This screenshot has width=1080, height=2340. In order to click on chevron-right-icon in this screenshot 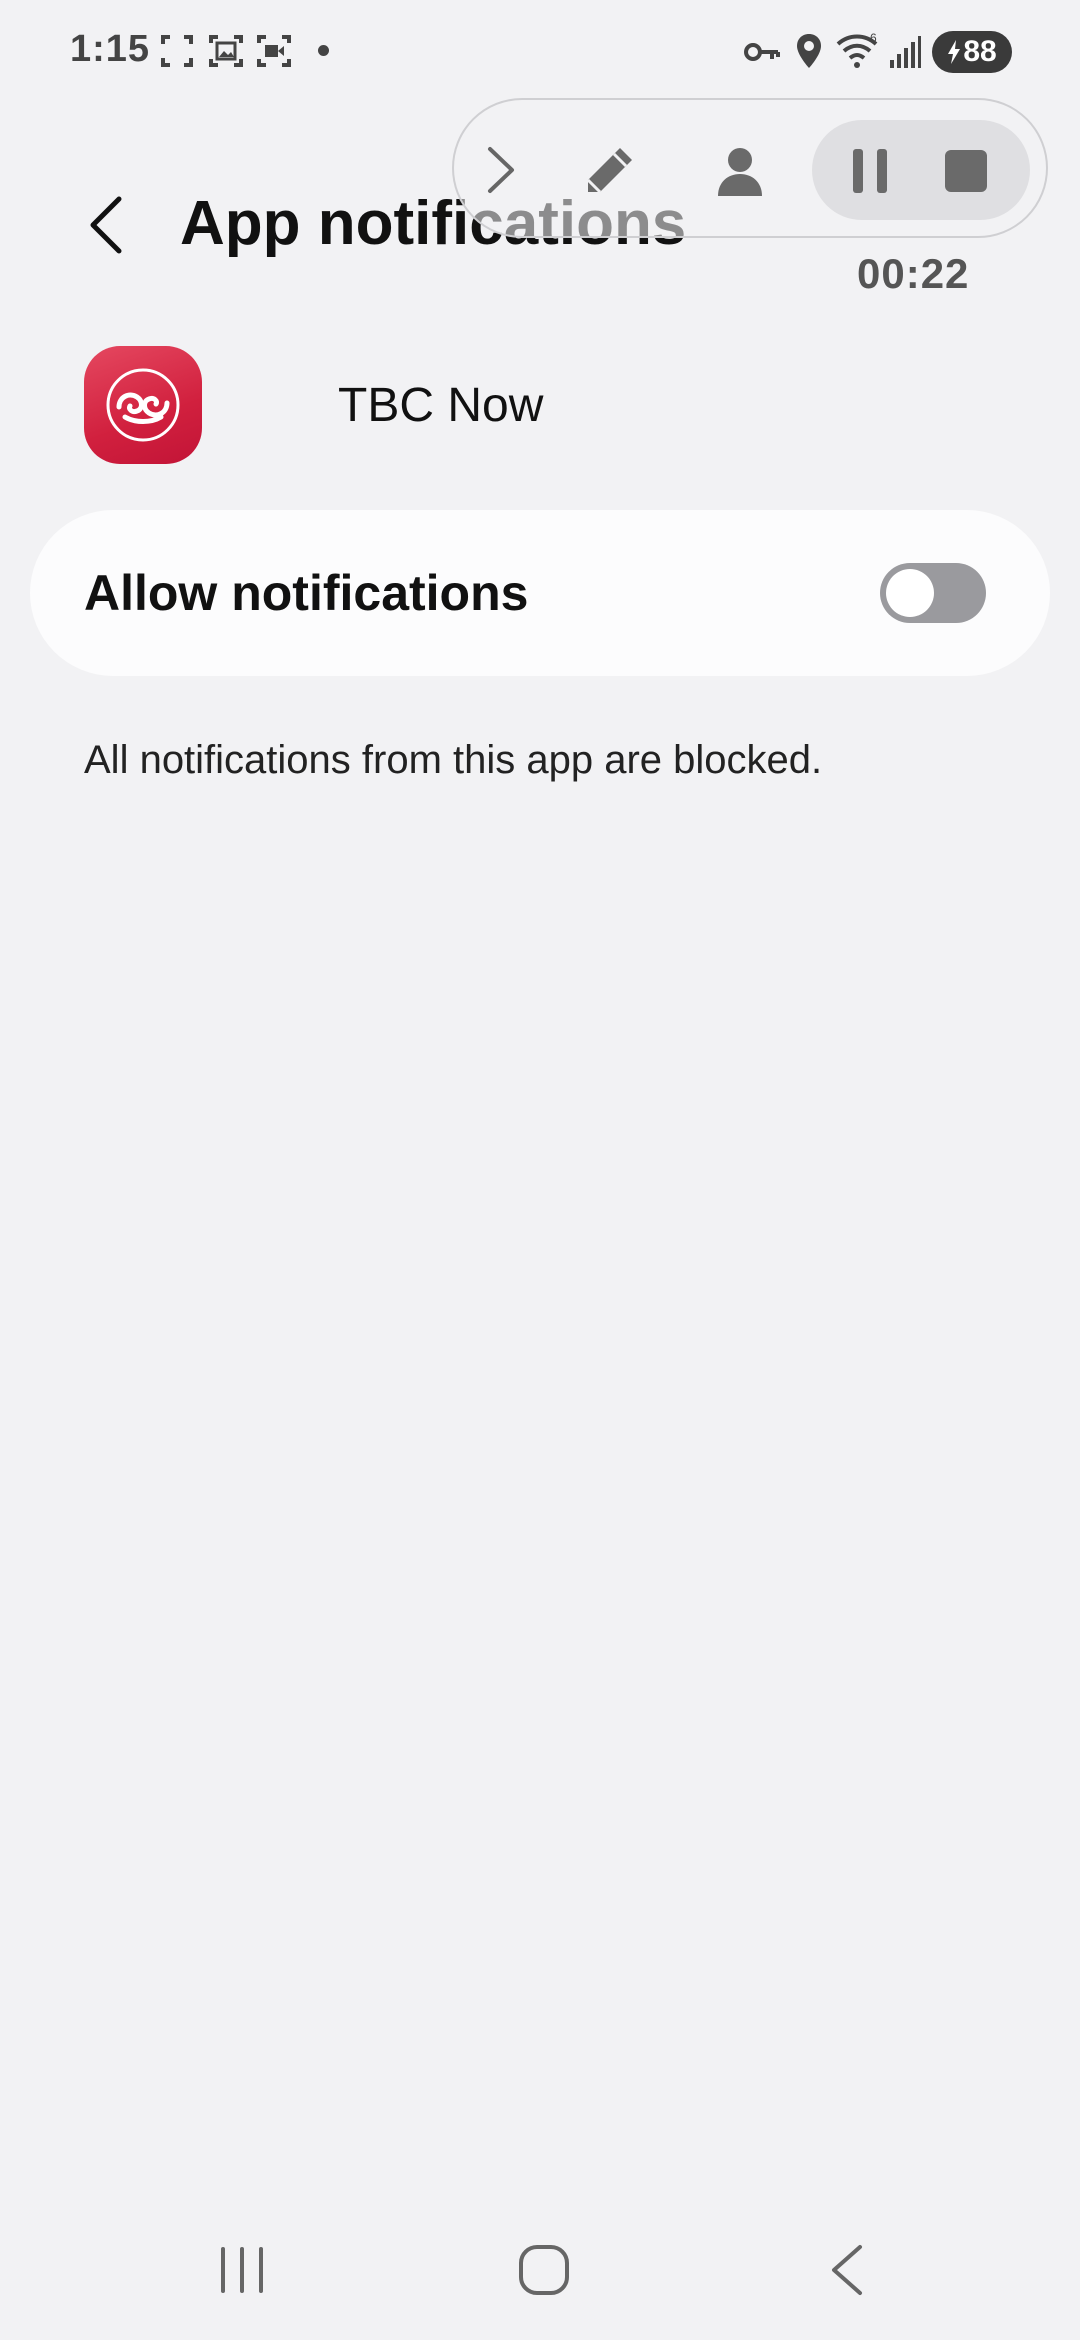, I will do `click(501, 170)`.